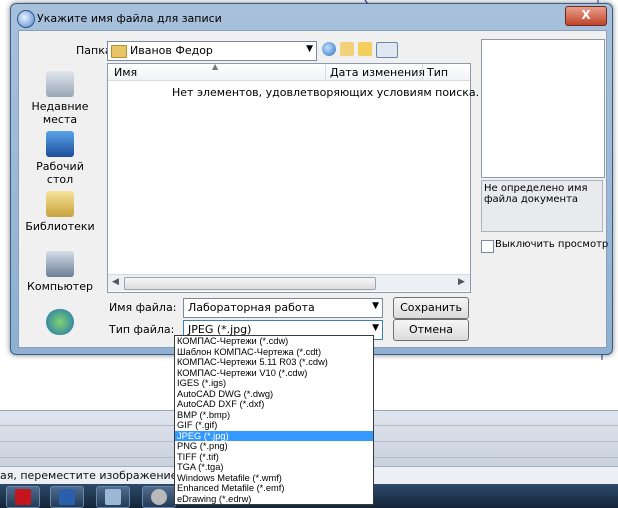 The image size is (618, 508). I want to click on up-folder-icon, so click(347, 49).